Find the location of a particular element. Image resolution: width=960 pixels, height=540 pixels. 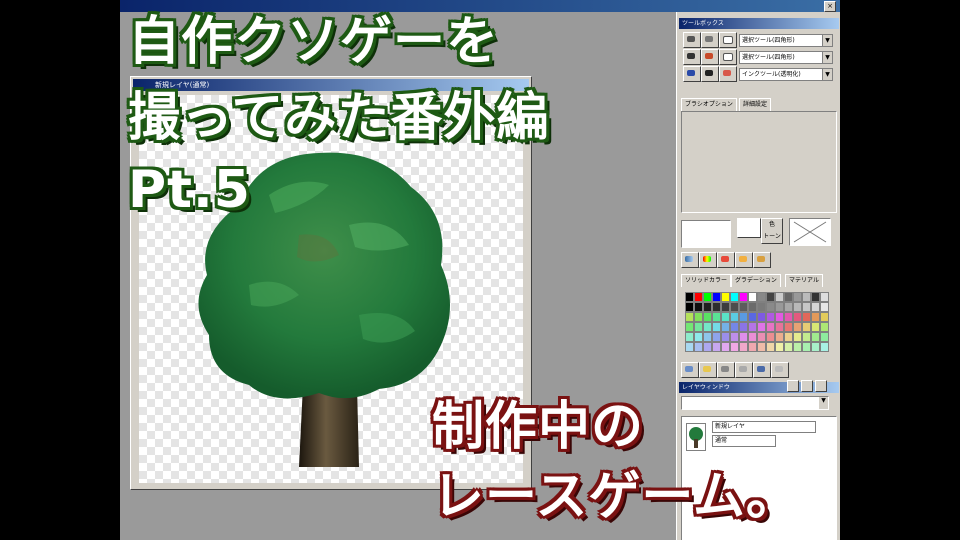

tab-material: マテリアル is located at coordinates (804, 280).